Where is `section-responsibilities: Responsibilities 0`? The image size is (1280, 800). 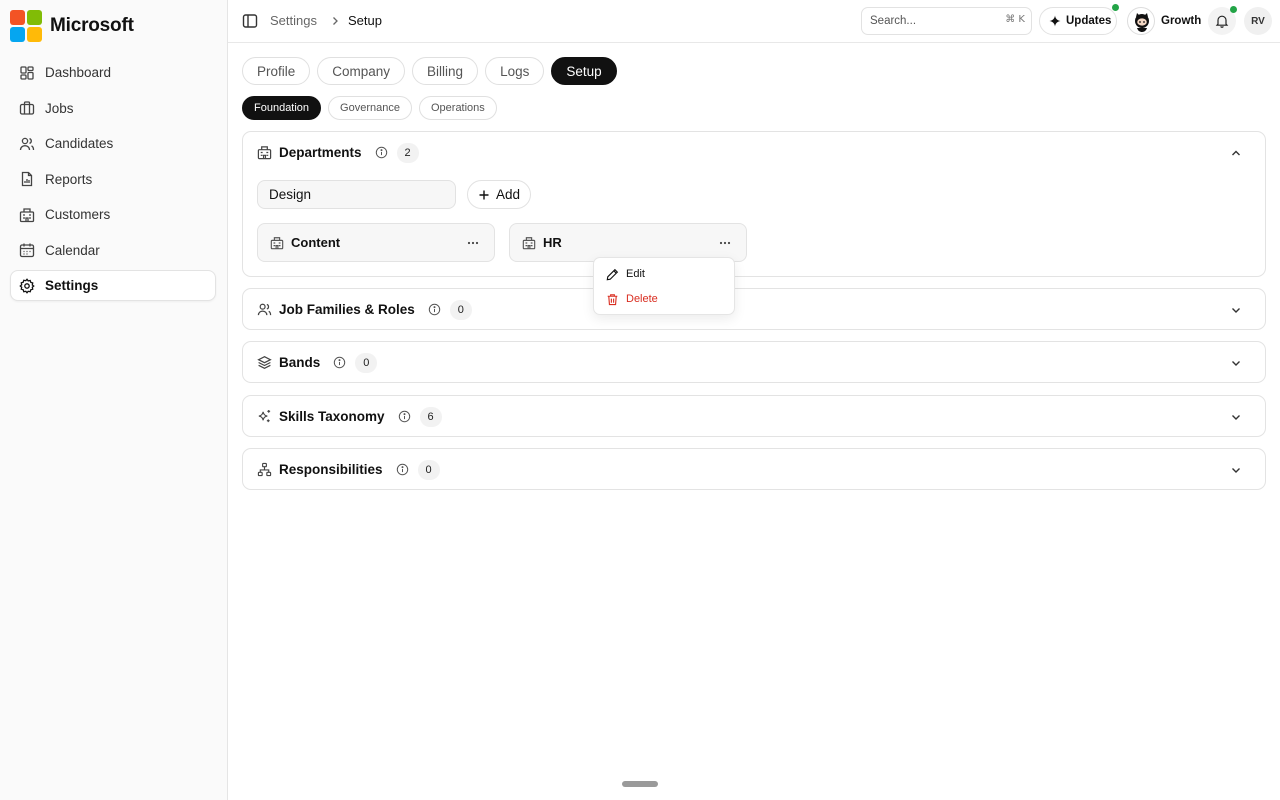
section-responsibilities: Responsibilities 0 is located at coordinates (754, 469).